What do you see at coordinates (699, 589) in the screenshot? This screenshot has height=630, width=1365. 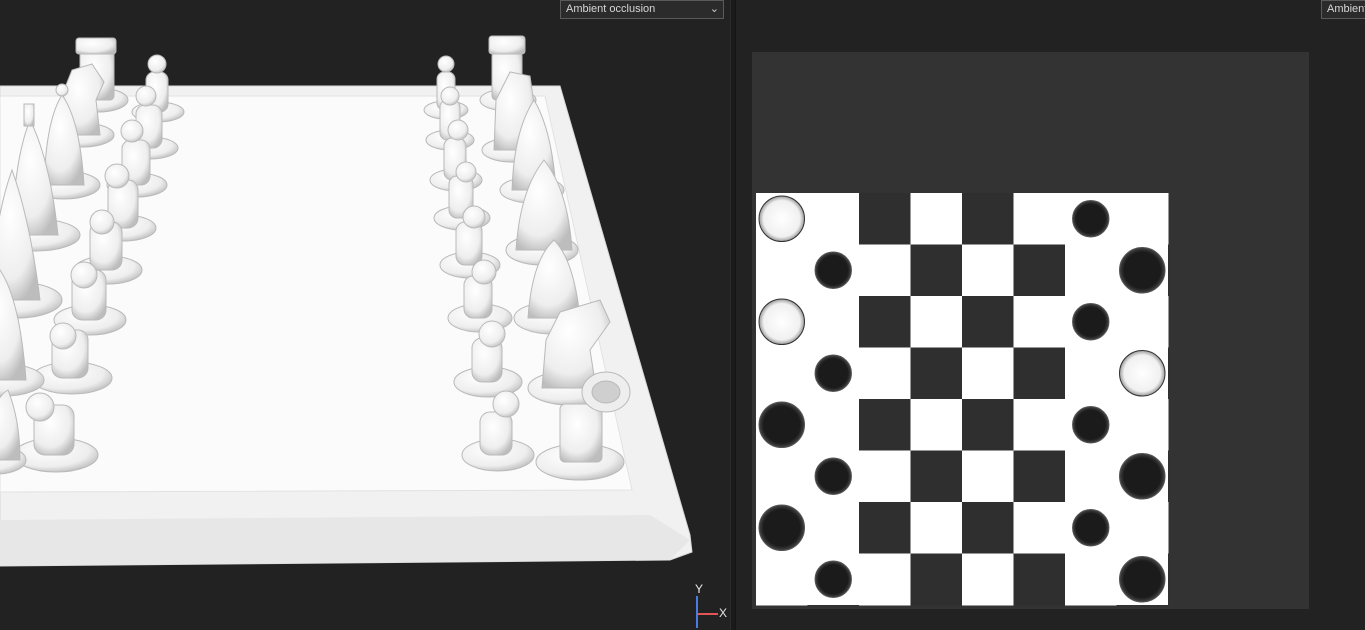 I see `axis-y-label: Y` at bounding box center [699, 589].